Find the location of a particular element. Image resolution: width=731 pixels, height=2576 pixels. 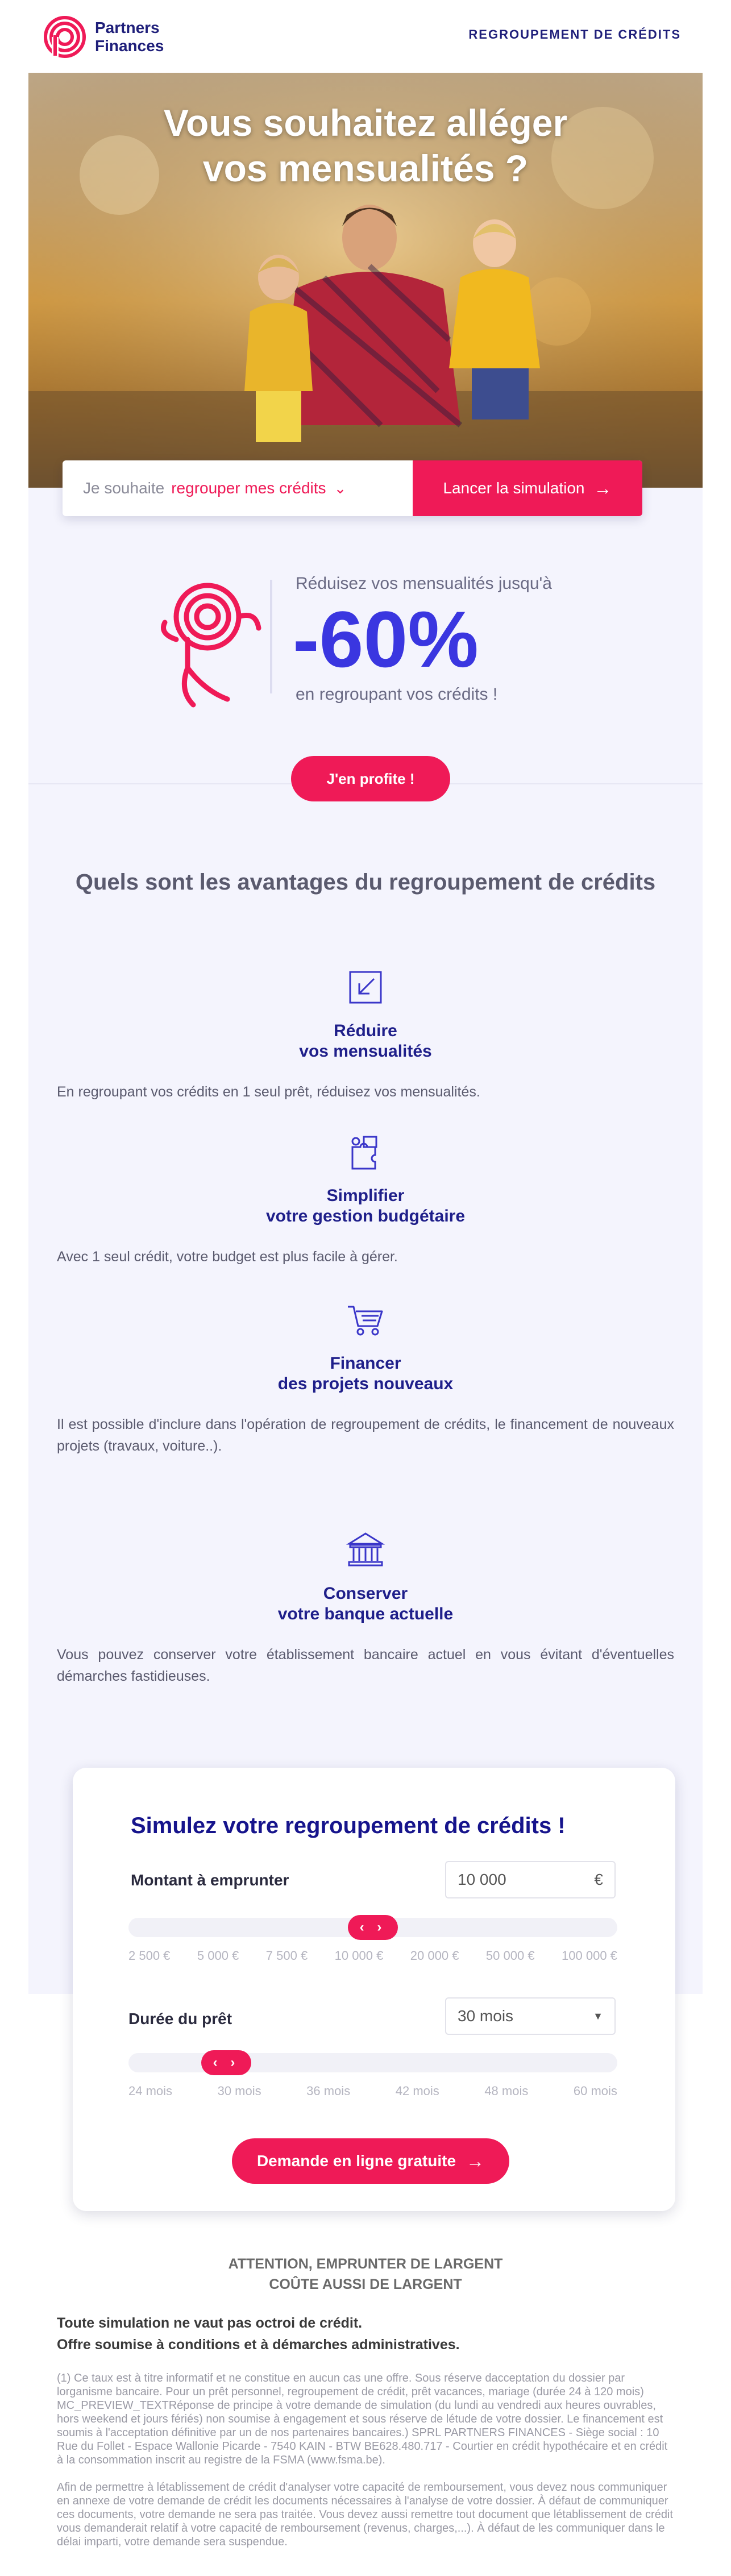

benefit-title: Financer des projets nouveaux is located at coordinates (365, 1373).